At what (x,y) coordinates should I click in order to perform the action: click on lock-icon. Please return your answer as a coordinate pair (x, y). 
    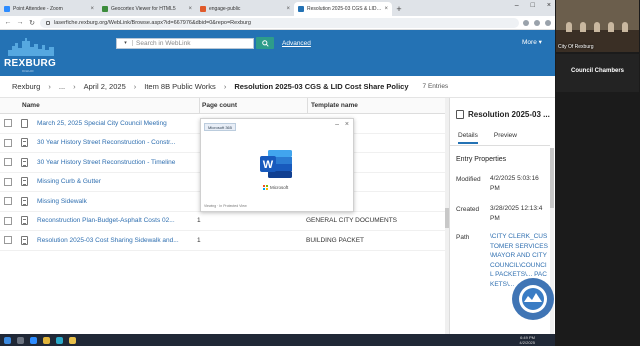
    Looking at the image, I should click on (48, 22).